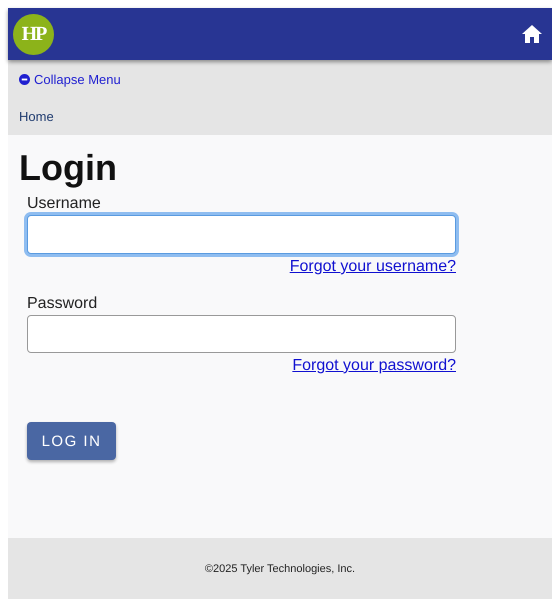 Image resolution: width=552 pixels, height=599 pixels. I want to click on field-label: Password, so click(62, 304).